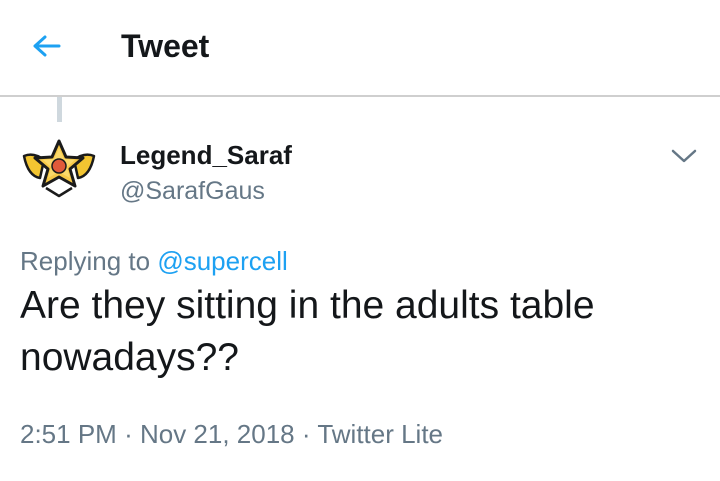  Describe the element at coordinates (68, 434) in the screenshot. I see `tweet-time: 2:51 PM` at that location.